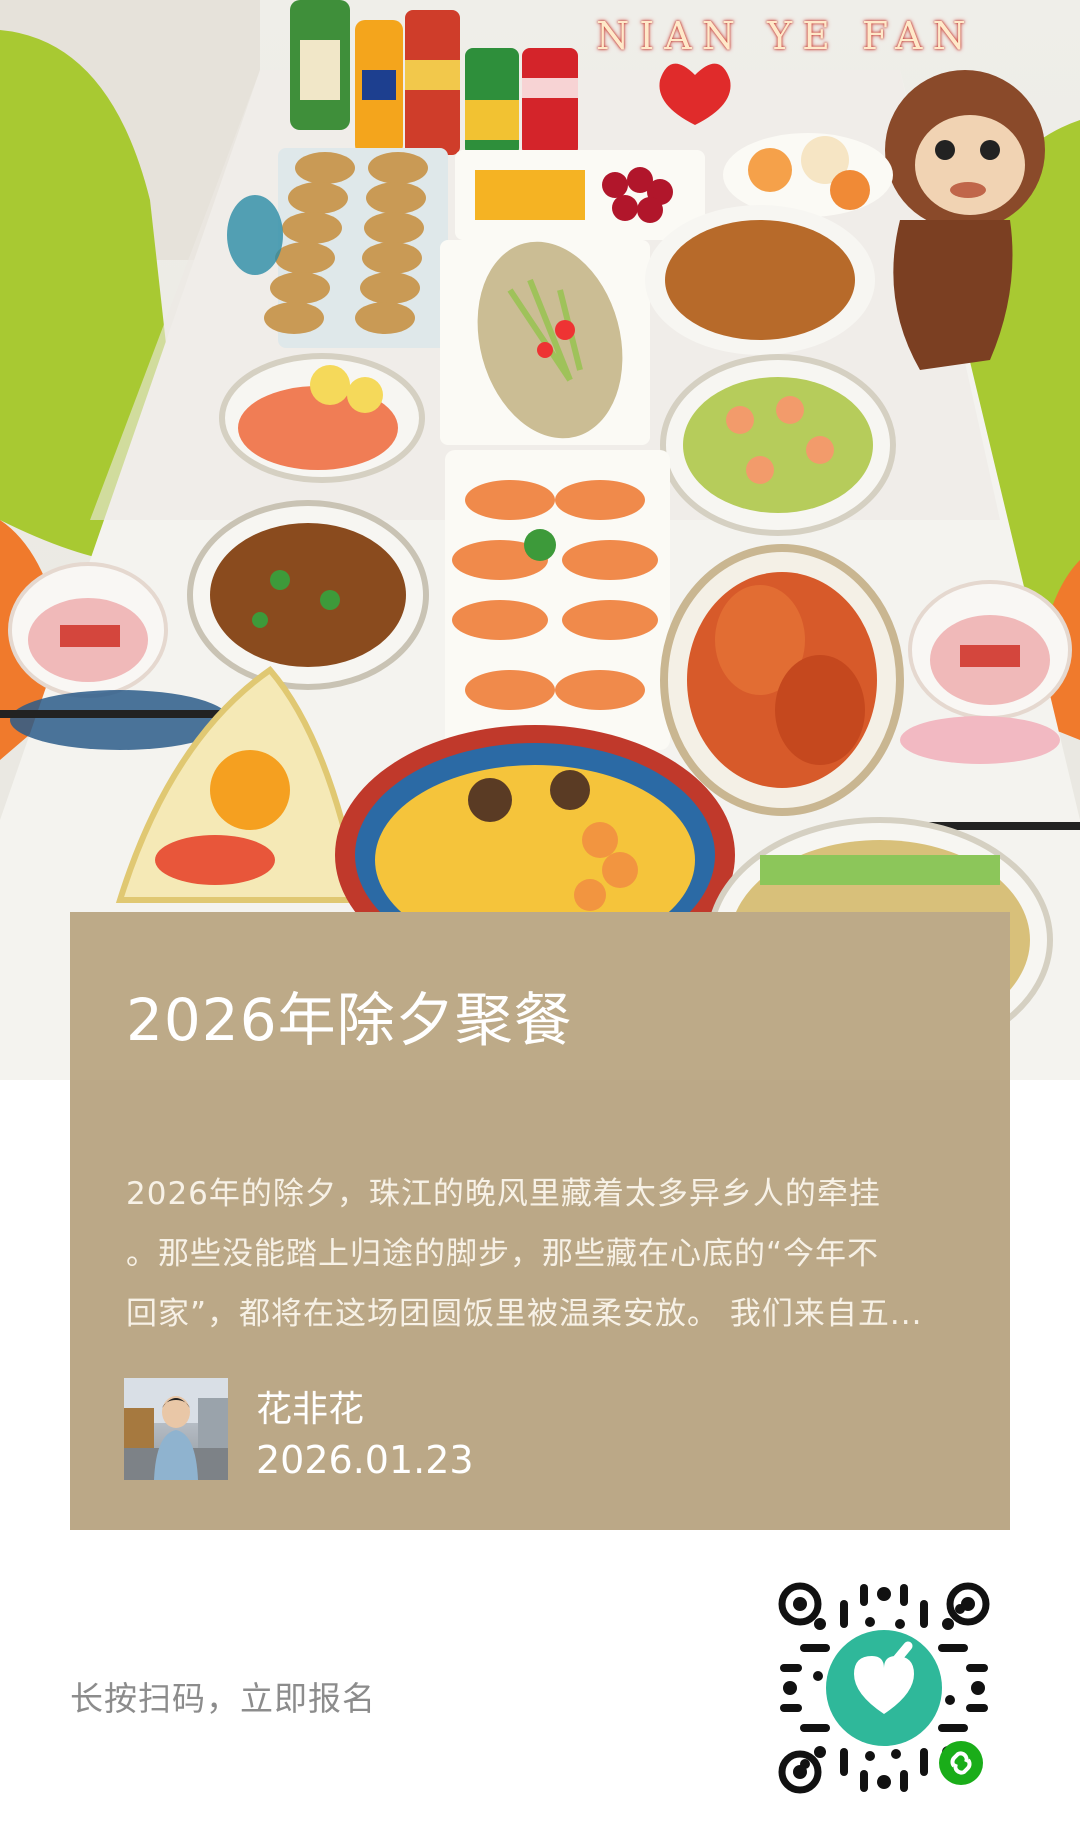 The height and width of the screenshot is (1844, 1080). Describe the element at coordinates (349, 1020) in the screenshot. I see `event-title: 2026年除夕聚餐` at that location.